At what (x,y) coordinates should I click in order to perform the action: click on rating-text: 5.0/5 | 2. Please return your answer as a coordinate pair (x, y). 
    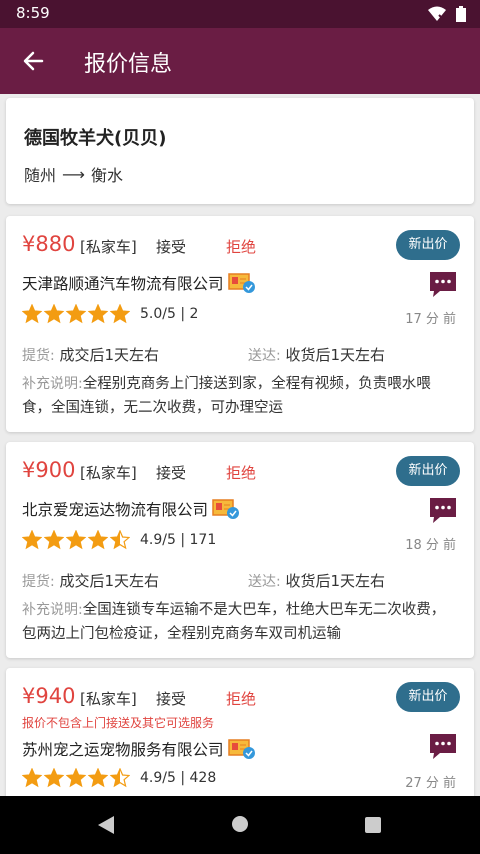
    Looking at the image, I should click on (169, 314).